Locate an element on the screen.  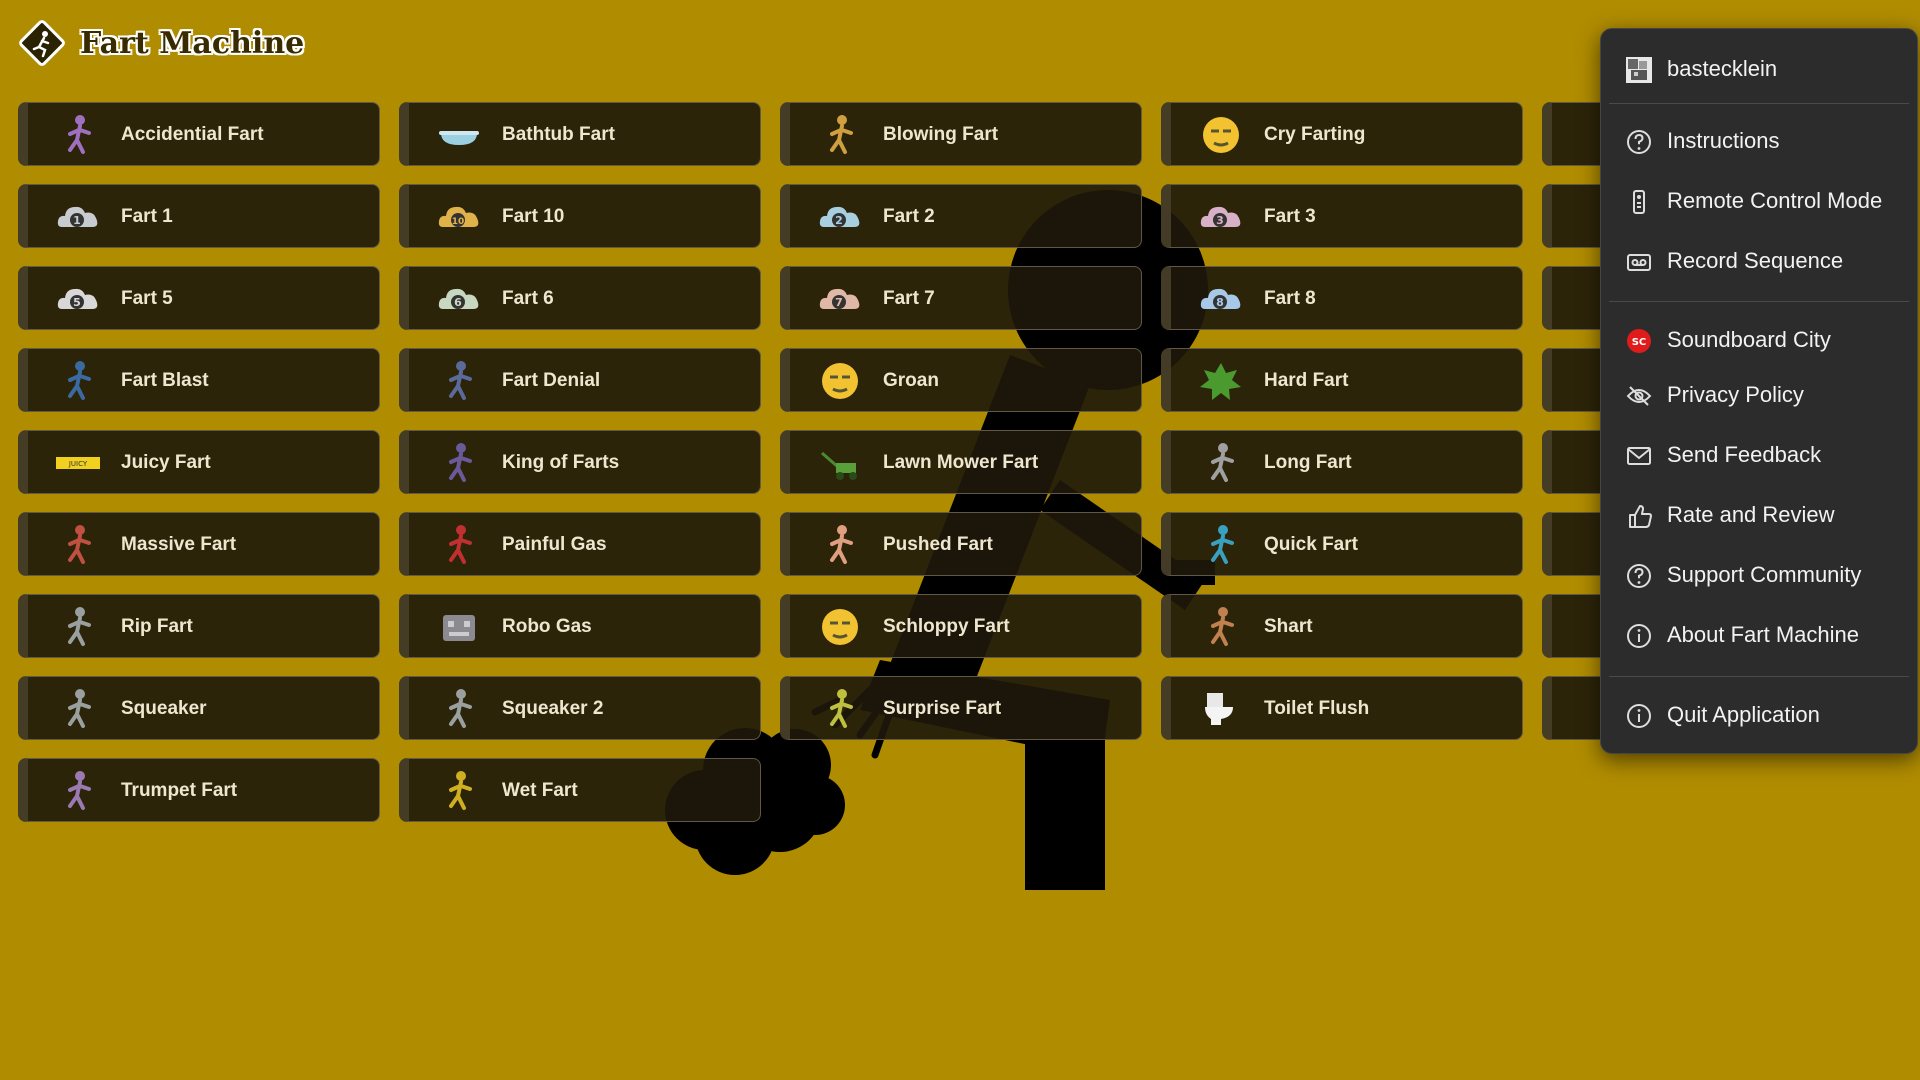
wet-person-icon is located at coordinates (460, 790).